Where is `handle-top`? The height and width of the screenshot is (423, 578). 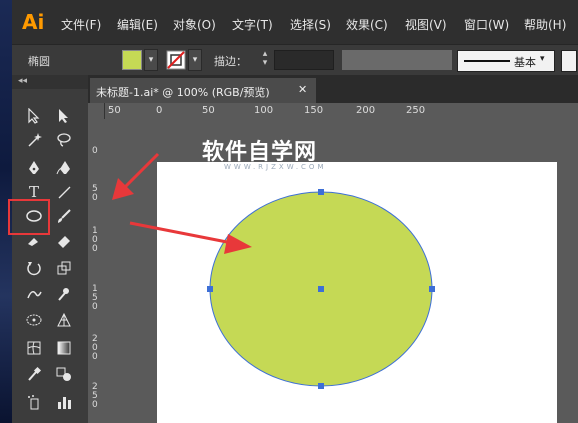 handle-top is located at coordinates (321, 192).